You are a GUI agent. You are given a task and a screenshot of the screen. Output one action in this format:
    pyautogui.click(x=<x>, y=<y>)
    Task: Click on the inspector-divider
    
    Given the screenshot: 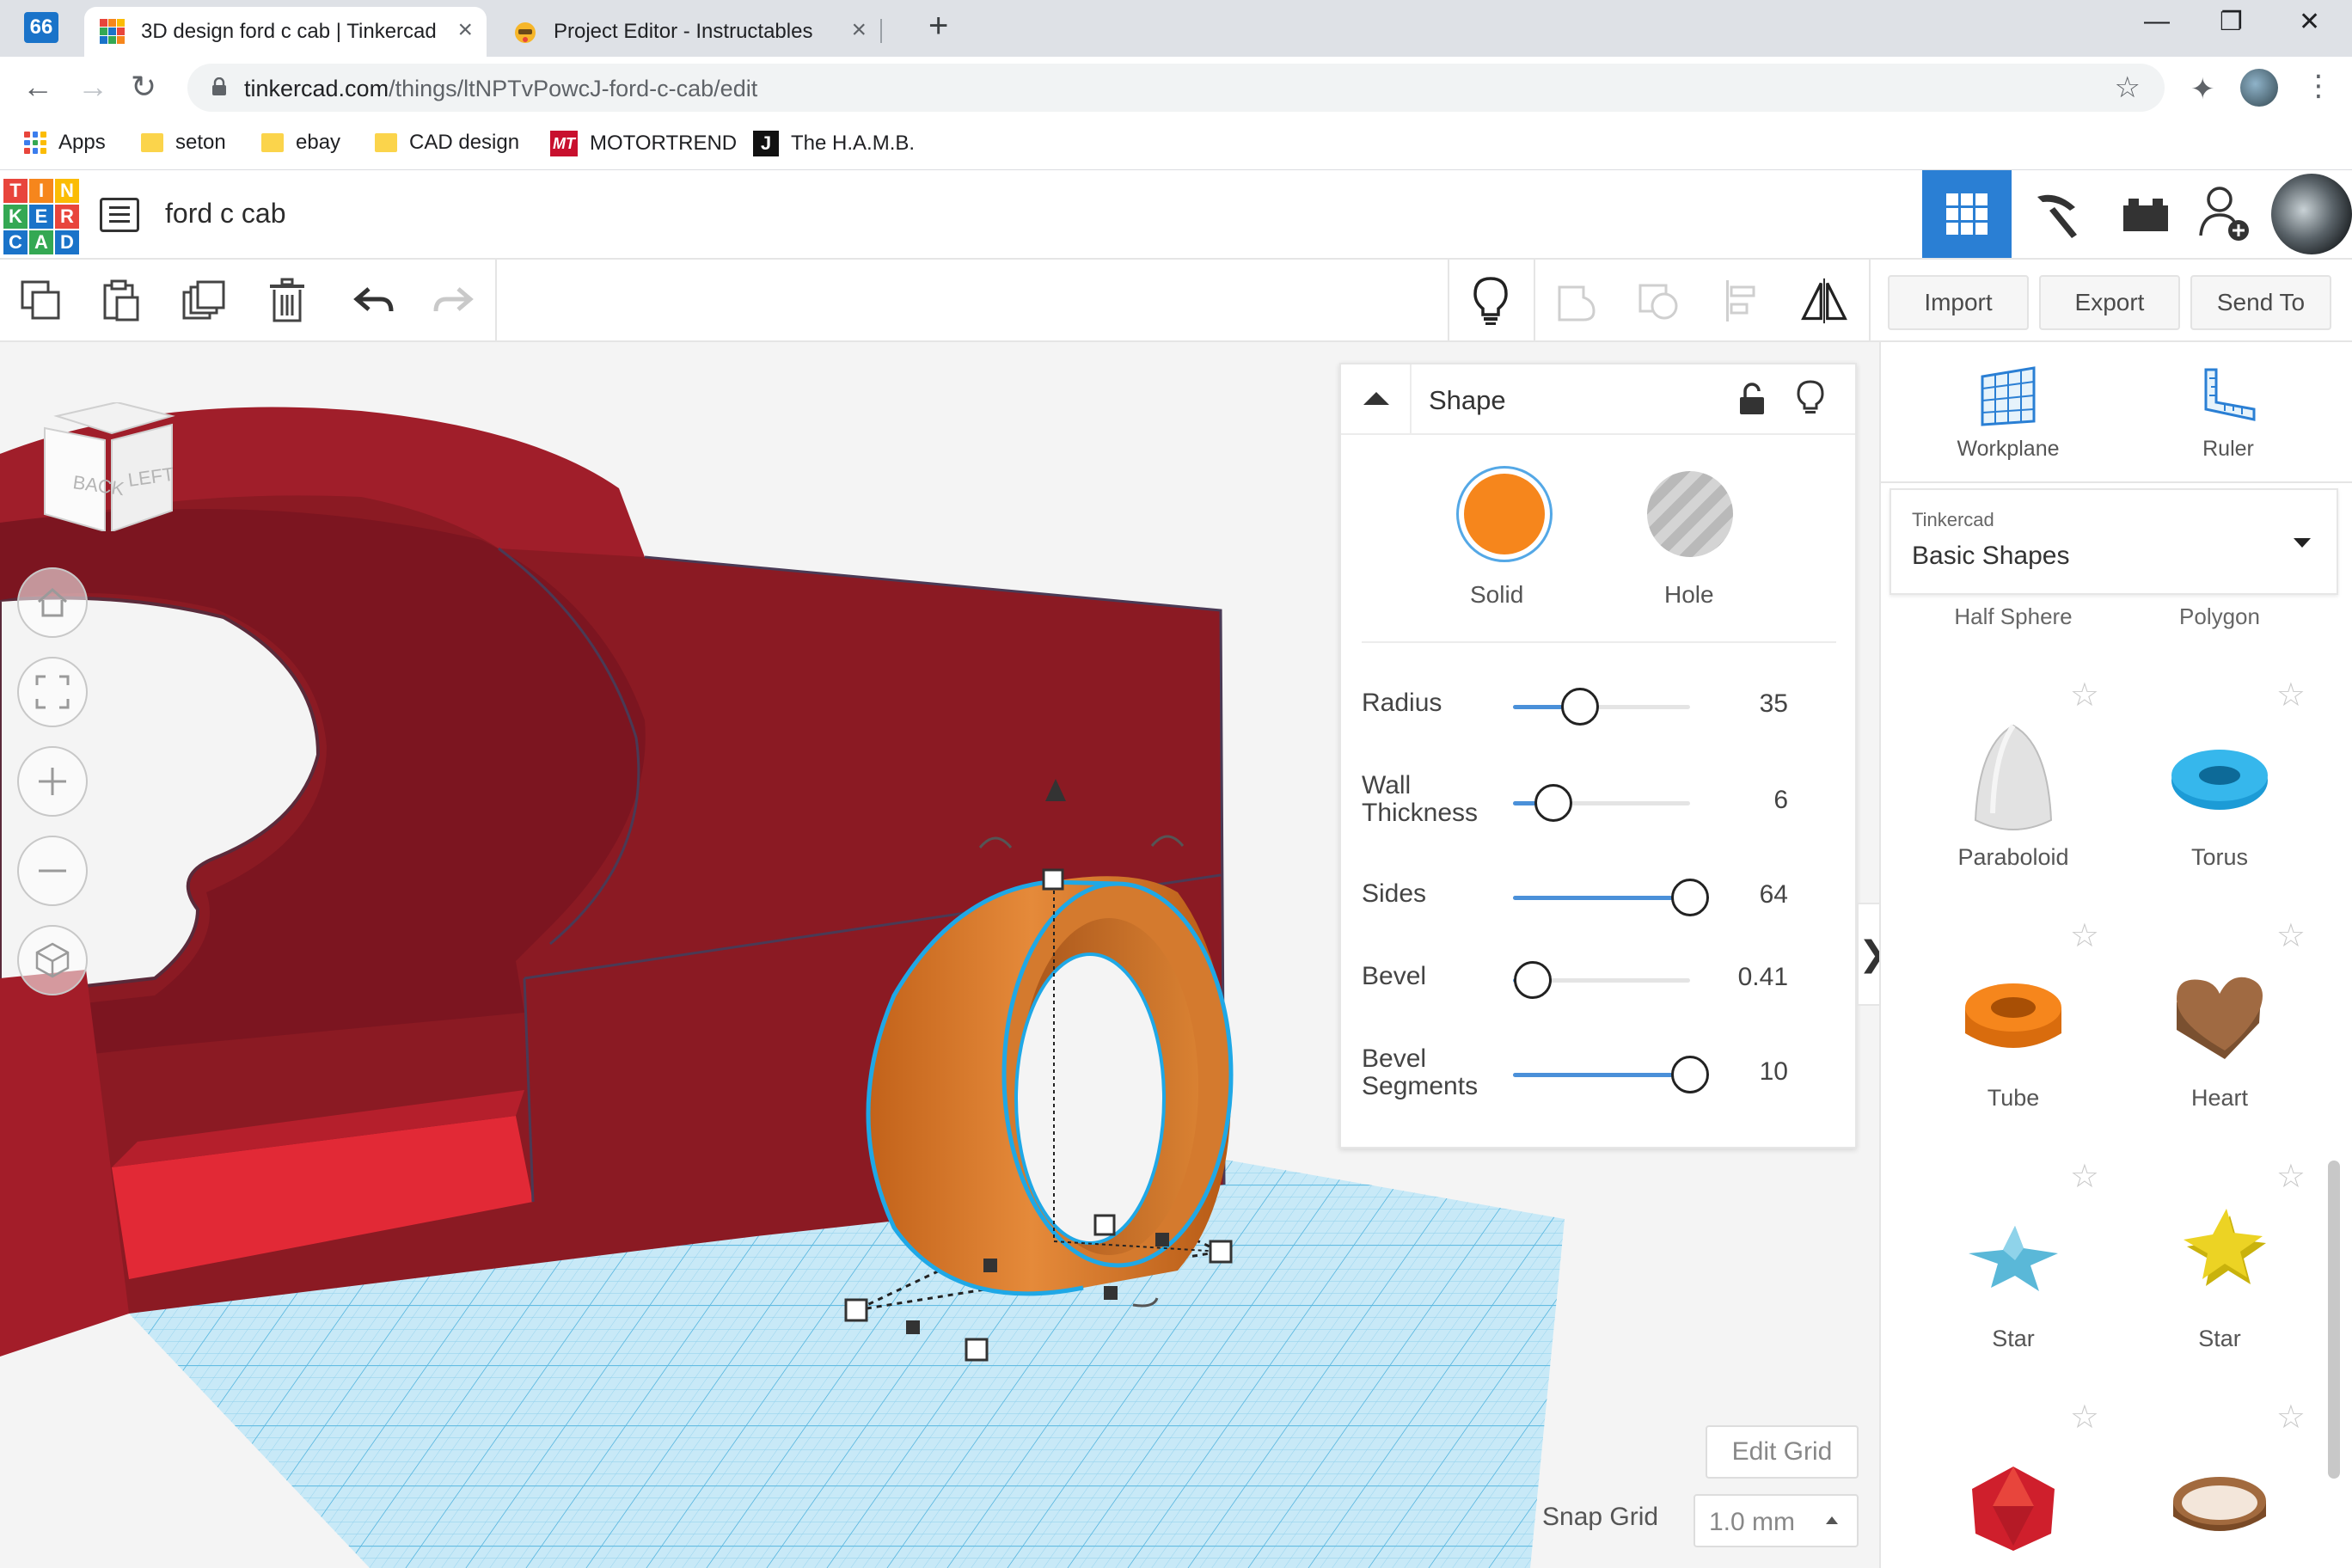 What is the action you would take?
    pyautogui.click(x=1599, y=642)
    